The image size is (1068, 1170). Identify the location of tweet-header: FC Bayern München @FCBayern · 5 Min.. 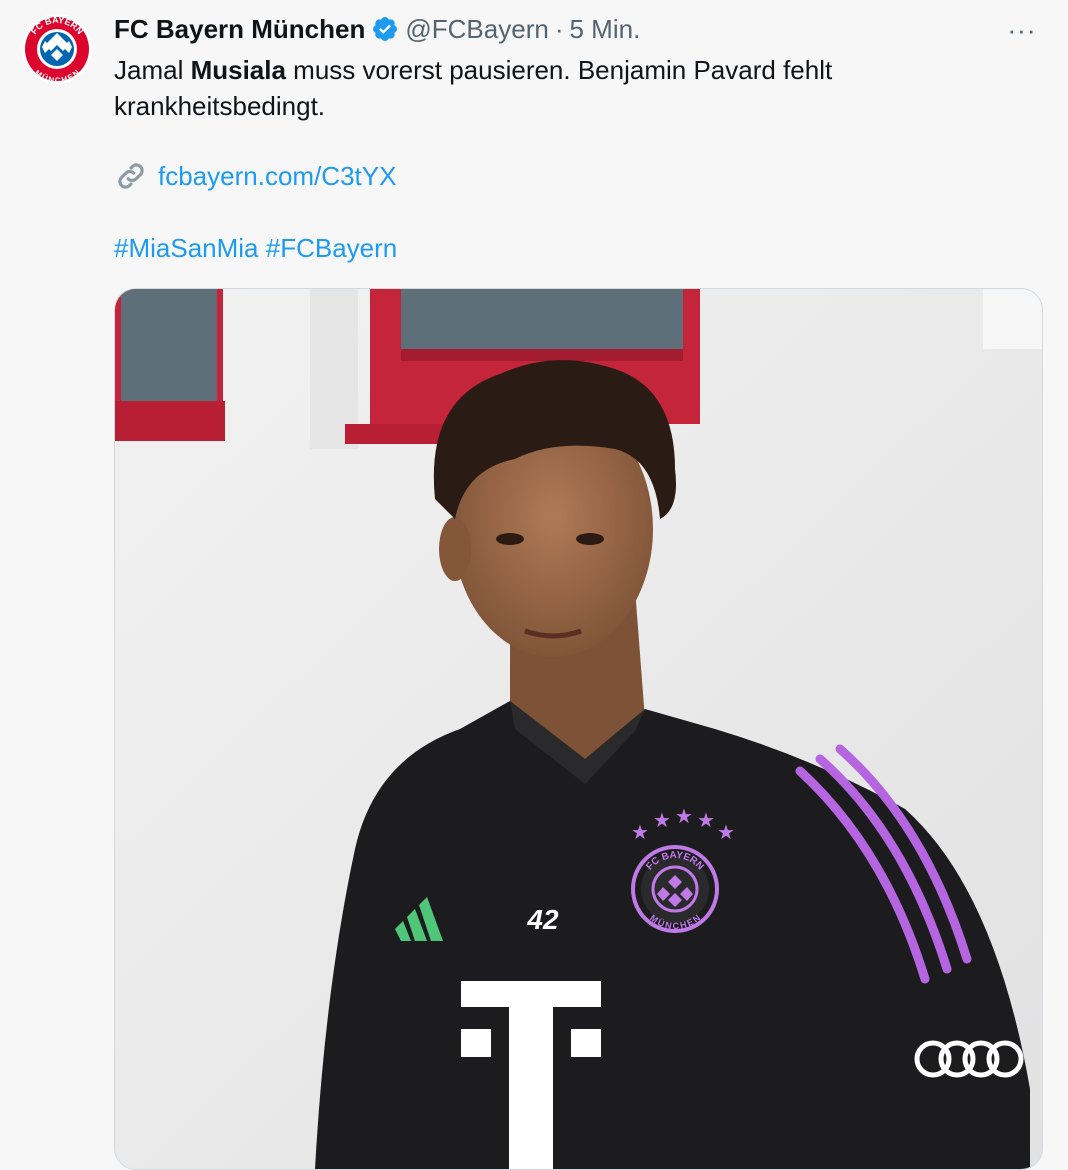
(571, 29).